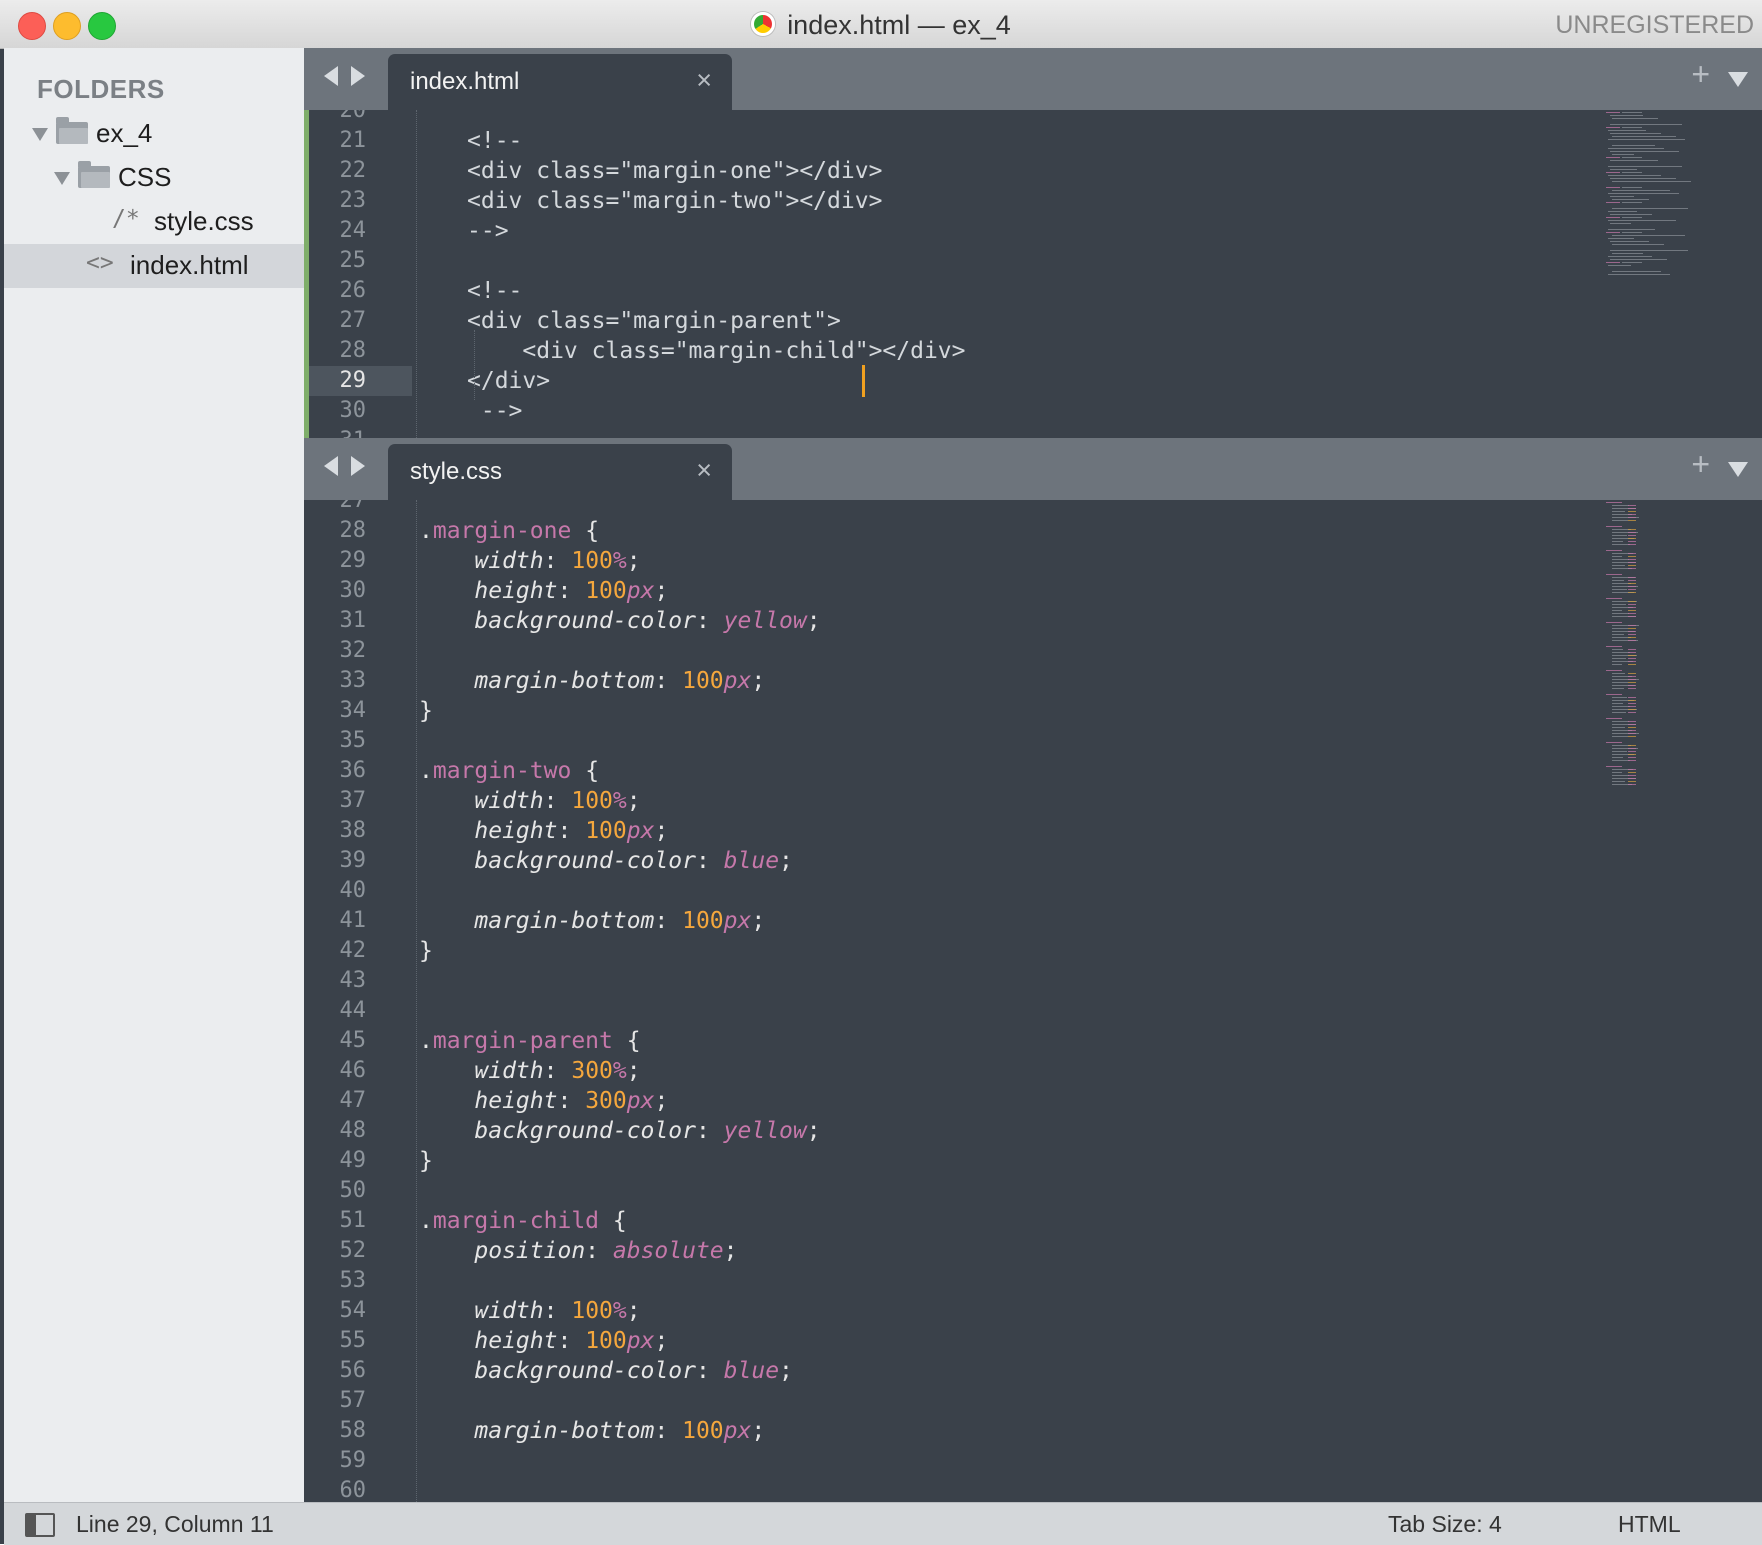 The width and height of the screenshot is (1762, 1545). What do you see at coordinates (495, 291) in the screenshot?
I see `code-line: <!--` at bounding box center [495, 291].